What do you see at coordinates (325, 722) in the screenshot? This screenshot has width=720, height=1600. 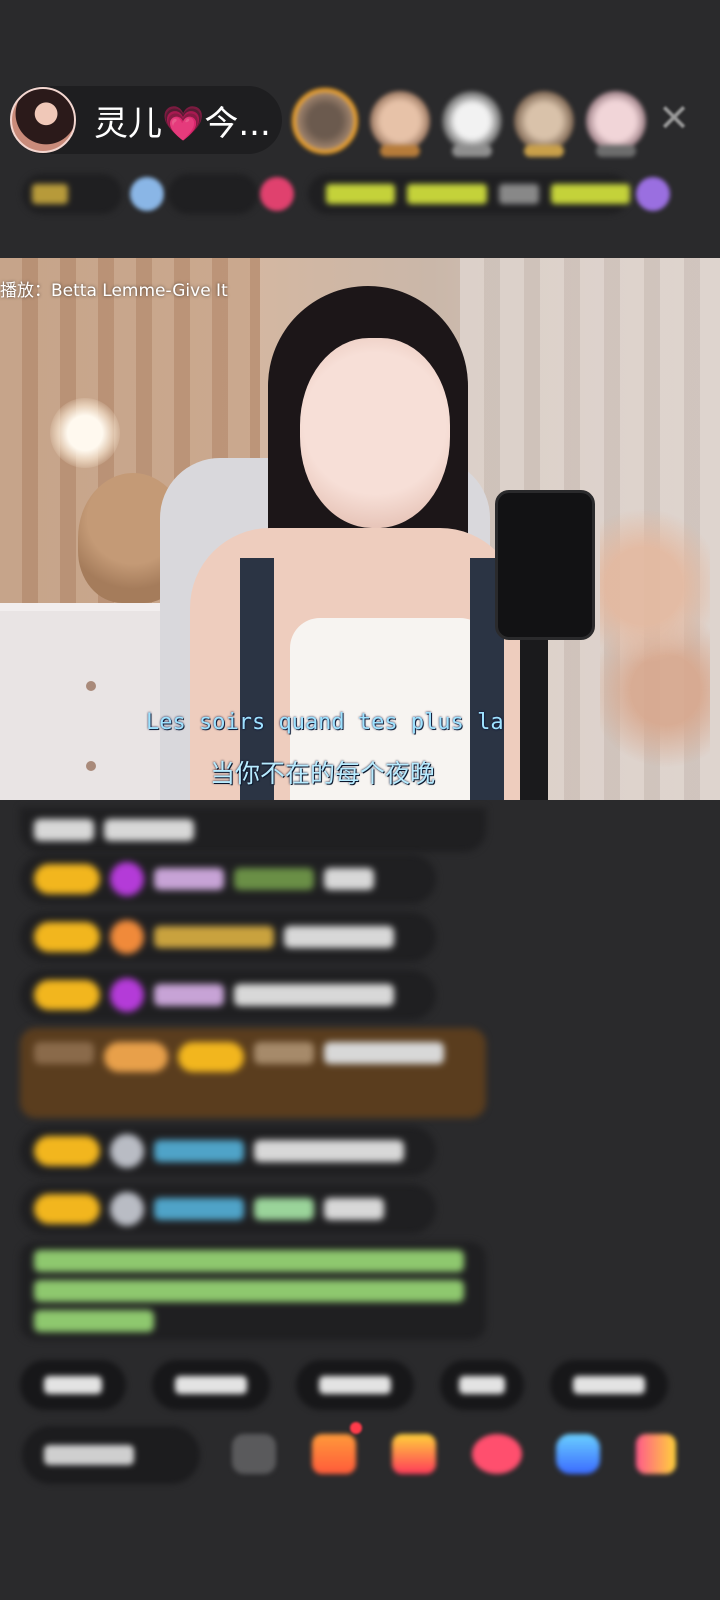 I see `subtitle-original: Les soirs quand tes plus la` at bounding box center [325, 722].